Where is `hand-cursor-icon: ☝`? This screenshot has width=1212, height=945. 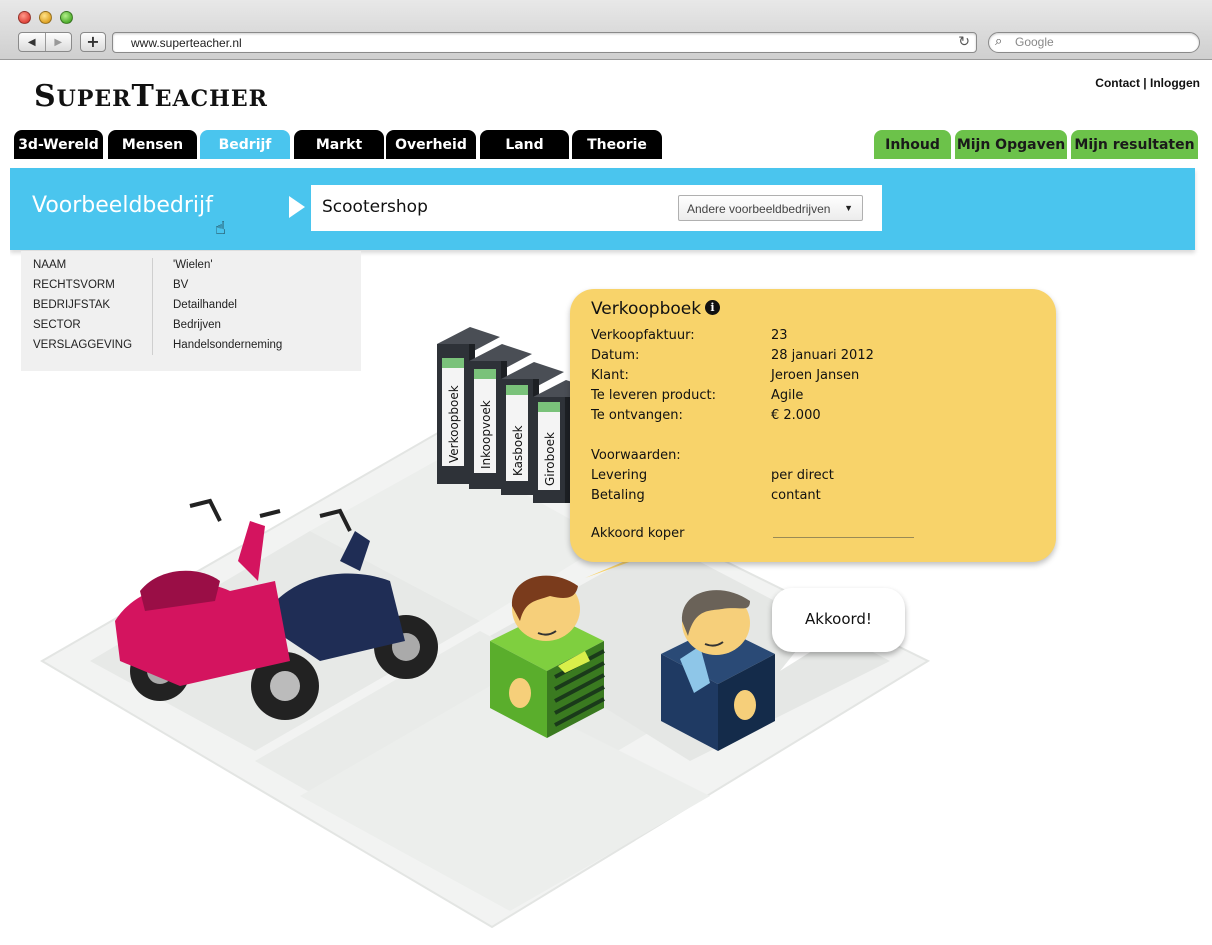
hand-cursor-icon: ☝ is located at coordinates (220, 228).